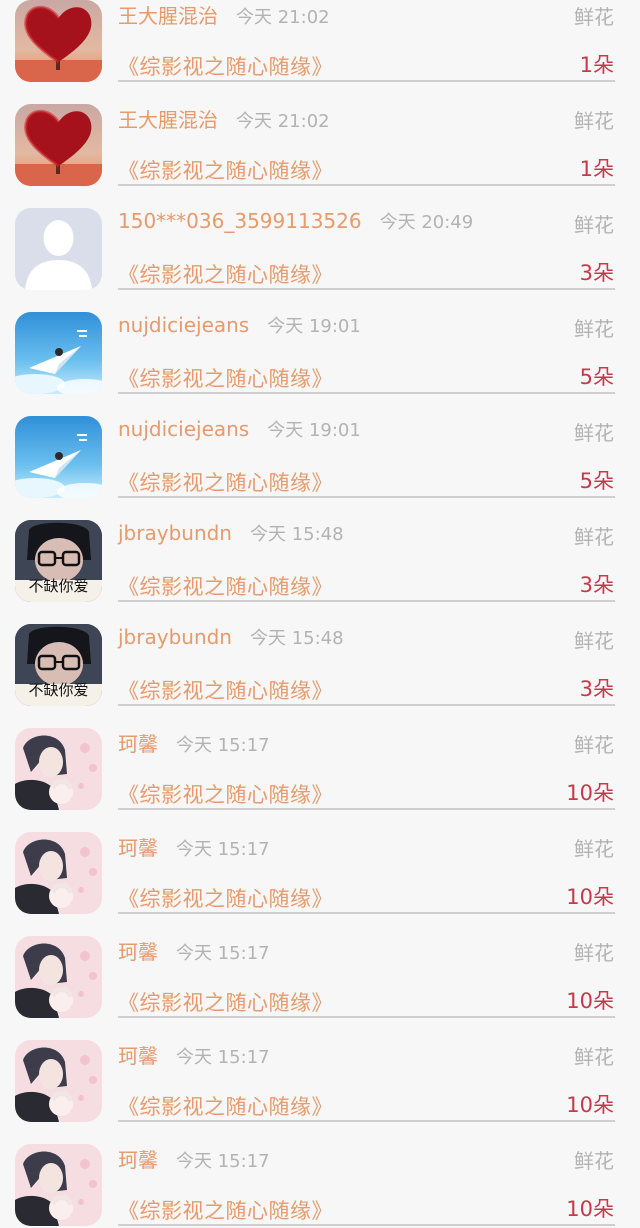 The image size is (640, 1228). What do you see at coordinates (58, 690) in the screenshot?
I see `avatar-caption: 不缺你爱` at bounding box center [58, 690].